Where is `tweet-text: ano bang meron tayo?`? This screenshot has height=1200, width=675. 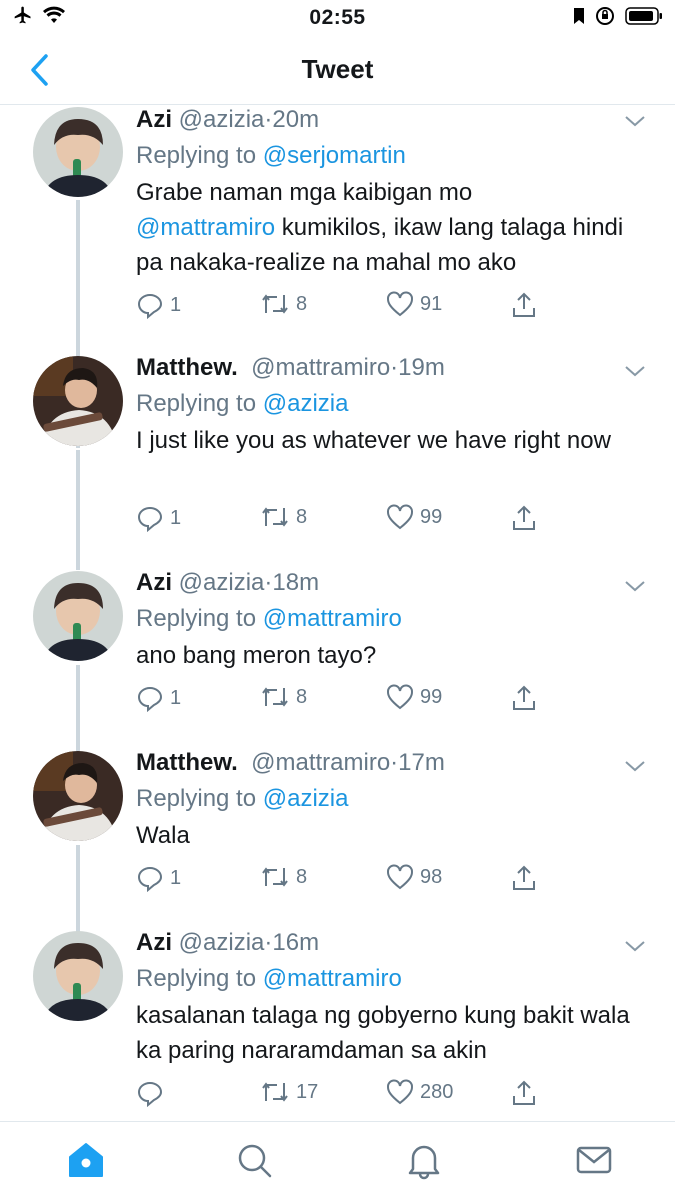 tweet-text: ano bang meron tayo? is located at coordinates (256, 655).